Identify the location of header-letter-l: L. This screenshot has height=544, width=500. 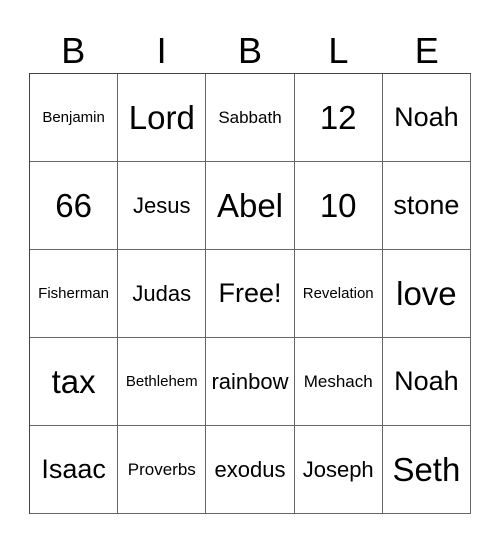
(338, 50).